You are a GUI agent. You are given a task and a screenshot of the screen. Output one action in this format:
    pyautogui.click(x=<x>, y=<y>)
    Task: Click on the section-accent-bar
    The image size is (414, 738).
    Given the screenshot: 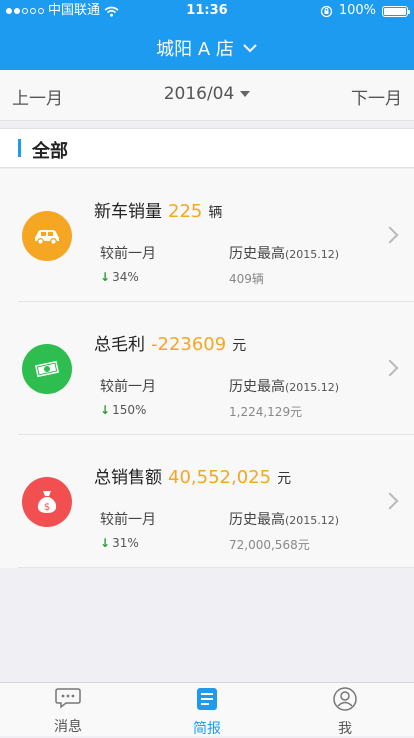 What is the action you would take?
    pyautogui.click(x=19, y=148)
    